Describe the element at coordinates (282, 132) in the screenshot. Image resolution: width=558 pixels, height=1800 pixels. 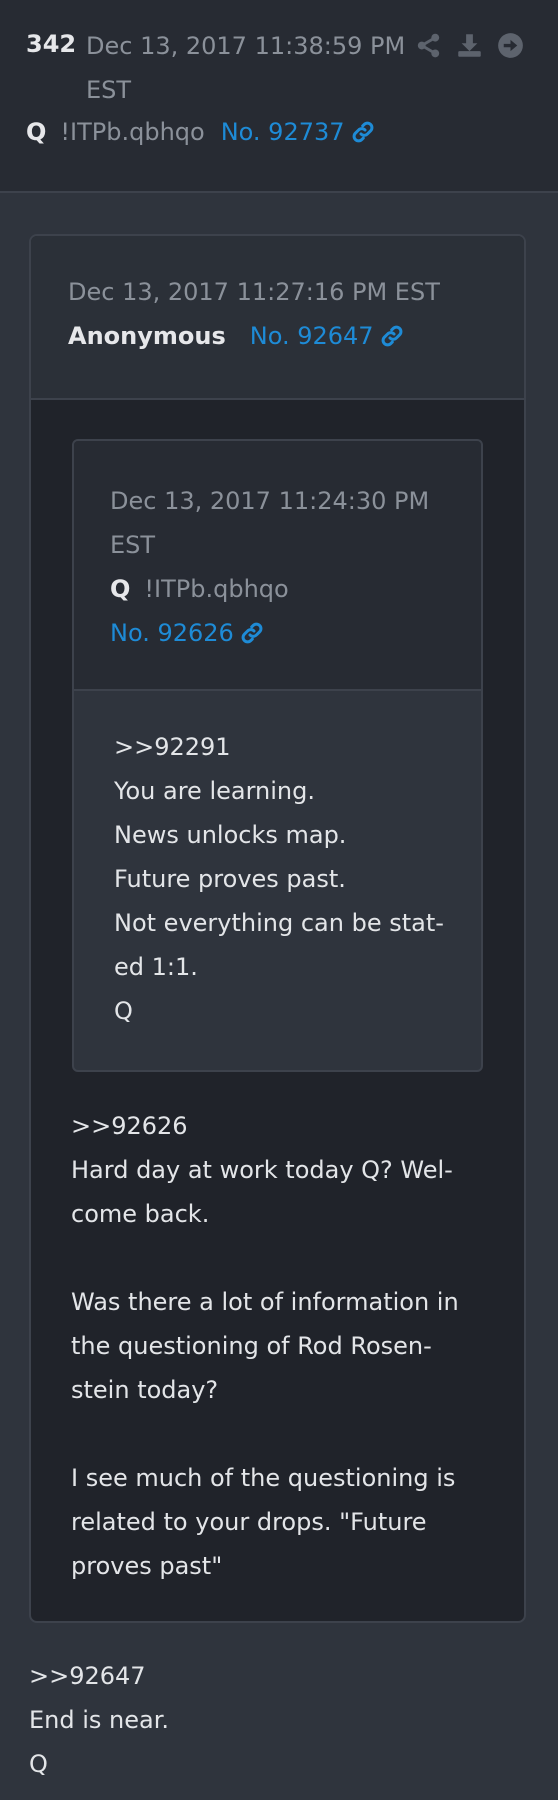
I see `post-id-label: No. 92737` at that location.